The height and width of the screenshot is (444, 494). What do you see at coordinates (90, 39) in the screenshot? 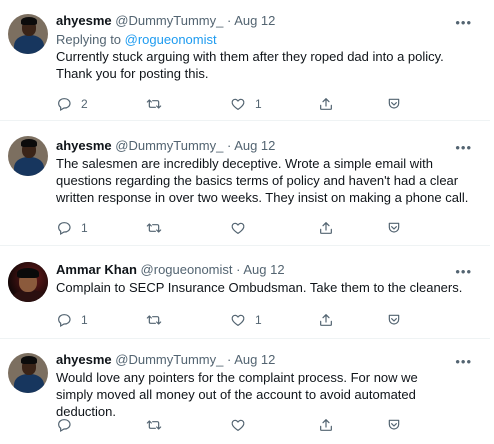
I see `replying-to-label: Replying to` at bounding box center [90, 39].